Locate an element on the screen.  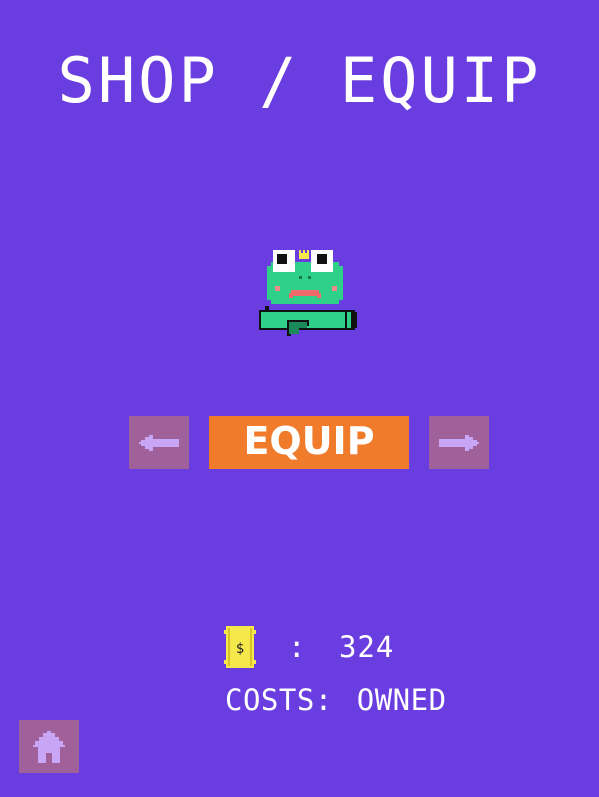
home-button is located at coordinates (49, 746).